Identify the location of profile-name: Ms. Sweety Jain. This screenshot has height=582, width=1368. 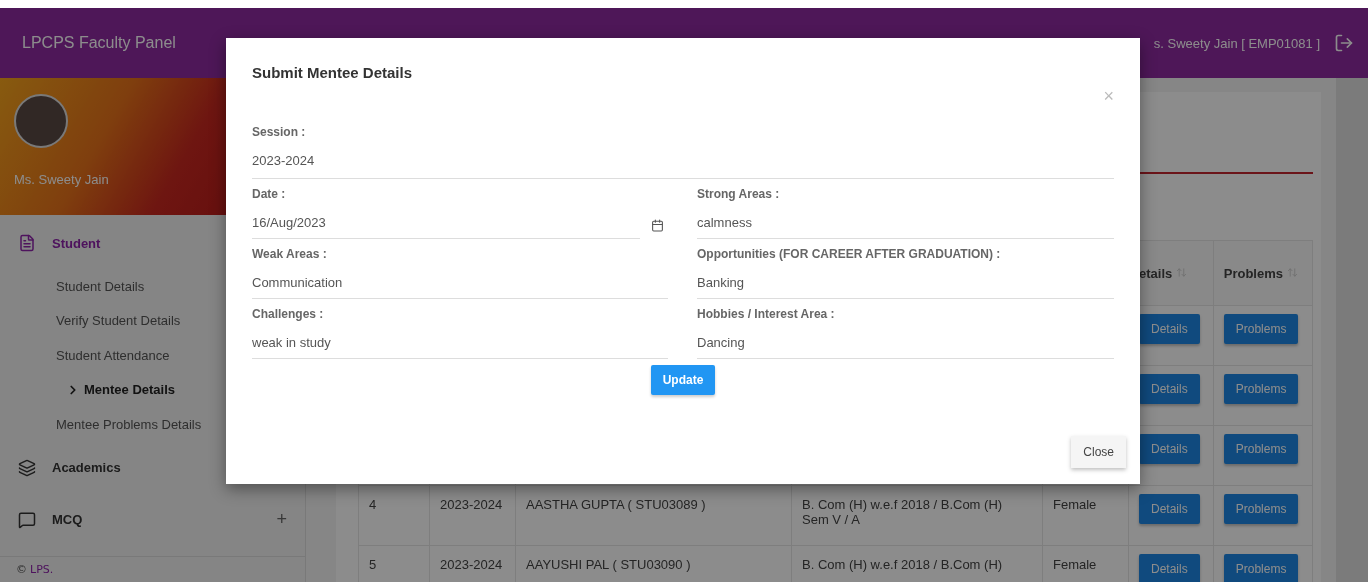
(62, 179).